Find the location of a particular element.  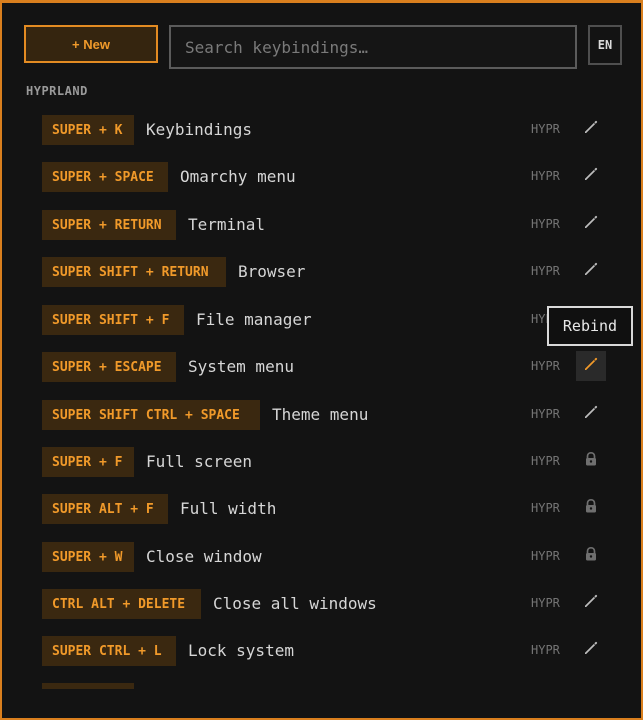

rebind-tooltip: Rebind is located at coordinates (590, 326).